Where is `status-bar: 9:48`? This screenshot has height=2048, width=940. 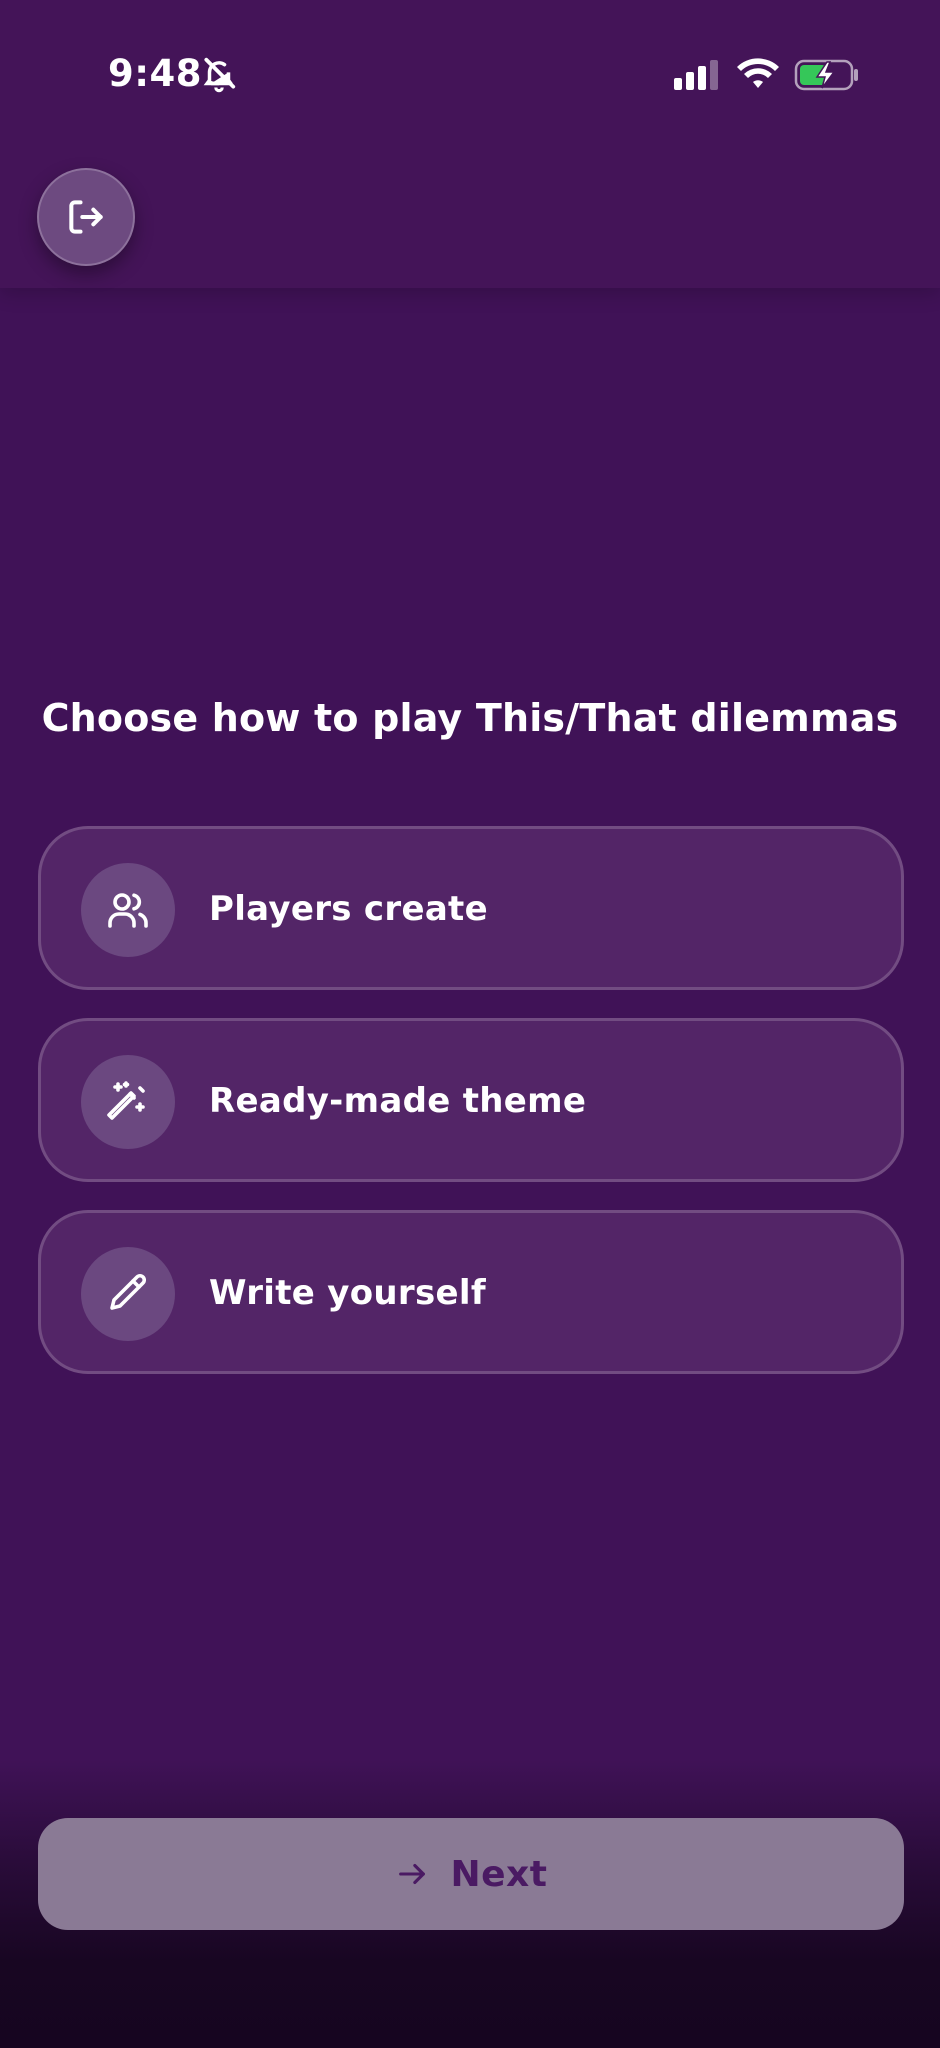
status-bar: 9:48 is located at coordinates (470, 75).